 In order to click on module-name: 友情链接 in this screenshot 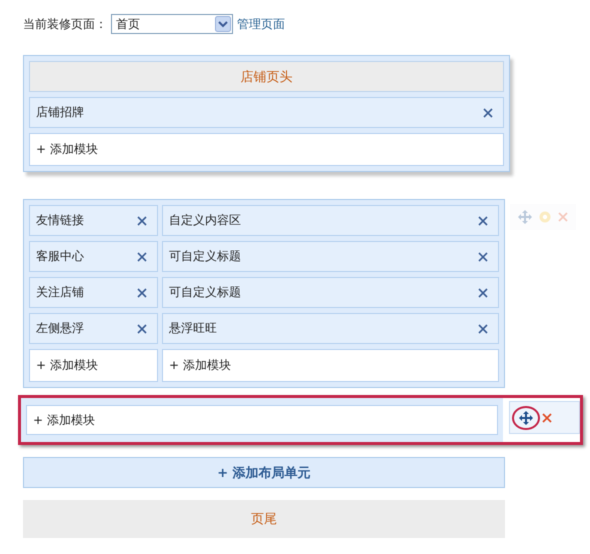, I will do `click(60, 220)`.